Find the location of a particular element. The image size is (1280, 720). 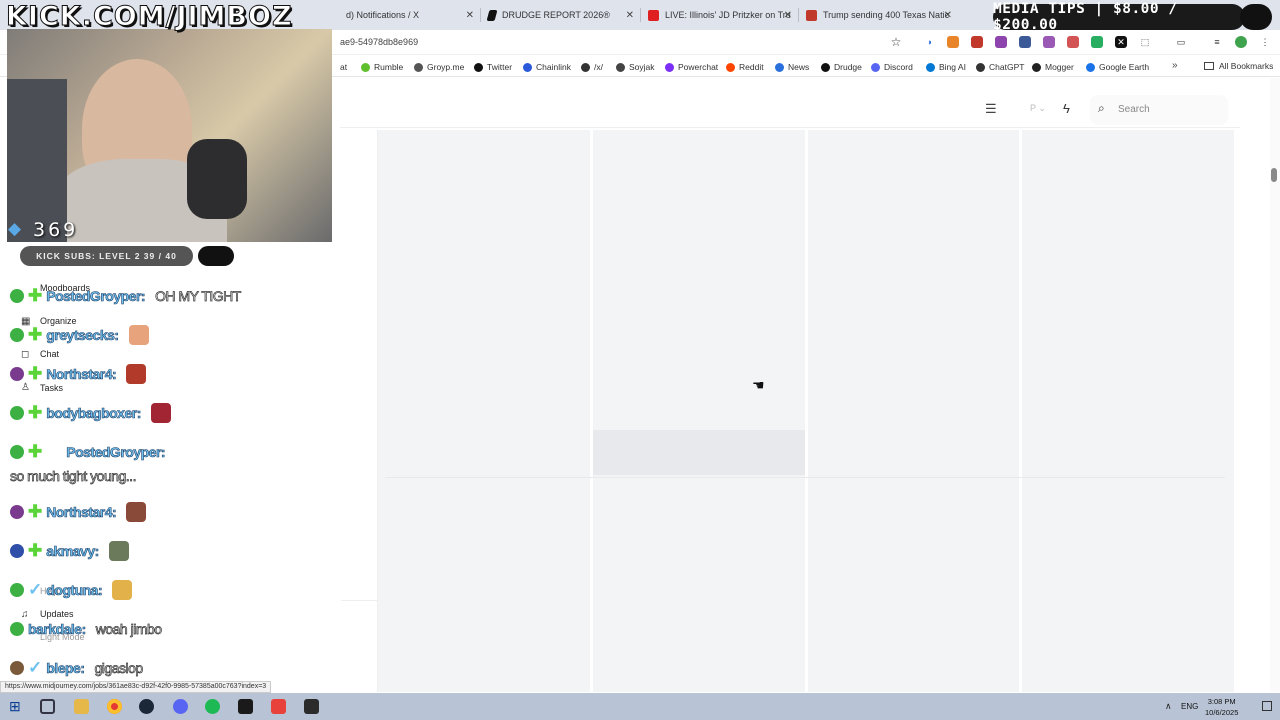

bookmark-item: ChatGPT is located at coordinates (1000, 67).